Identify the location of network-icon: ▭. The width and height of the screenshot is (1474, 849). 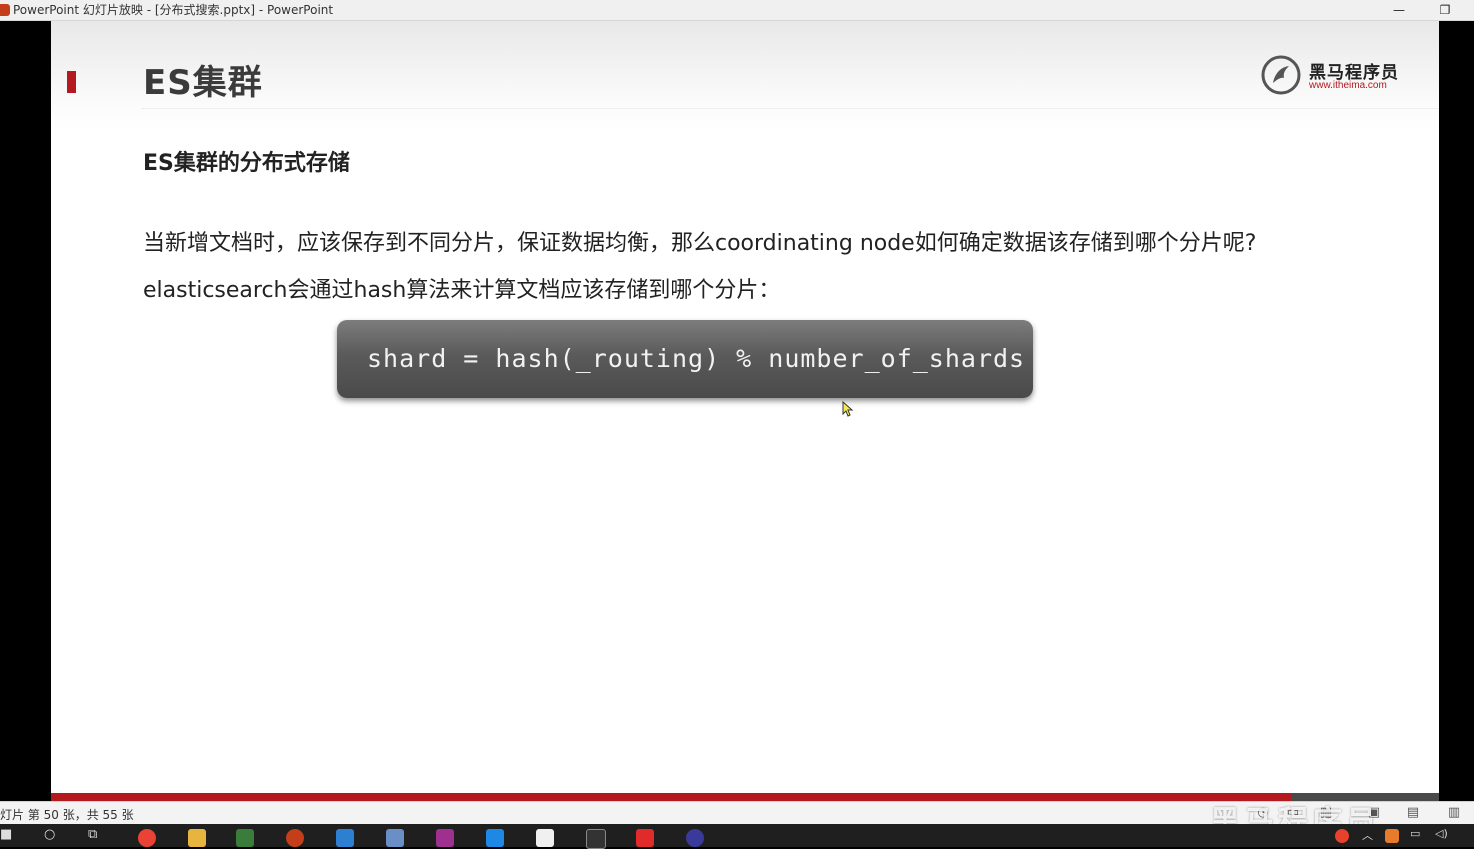
(1415, 833).